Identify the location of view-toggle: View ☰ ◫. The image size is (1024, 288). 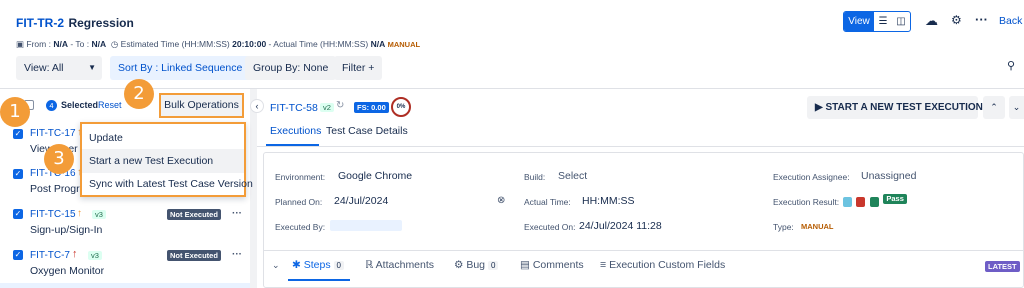
(877, 21).